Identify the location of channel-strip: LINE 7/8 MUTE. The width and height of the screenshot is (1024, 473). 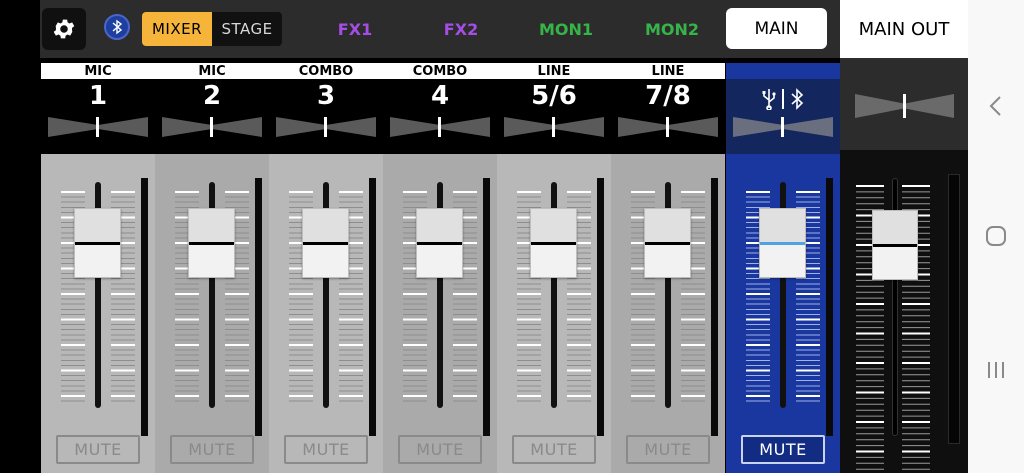
(668, 268).